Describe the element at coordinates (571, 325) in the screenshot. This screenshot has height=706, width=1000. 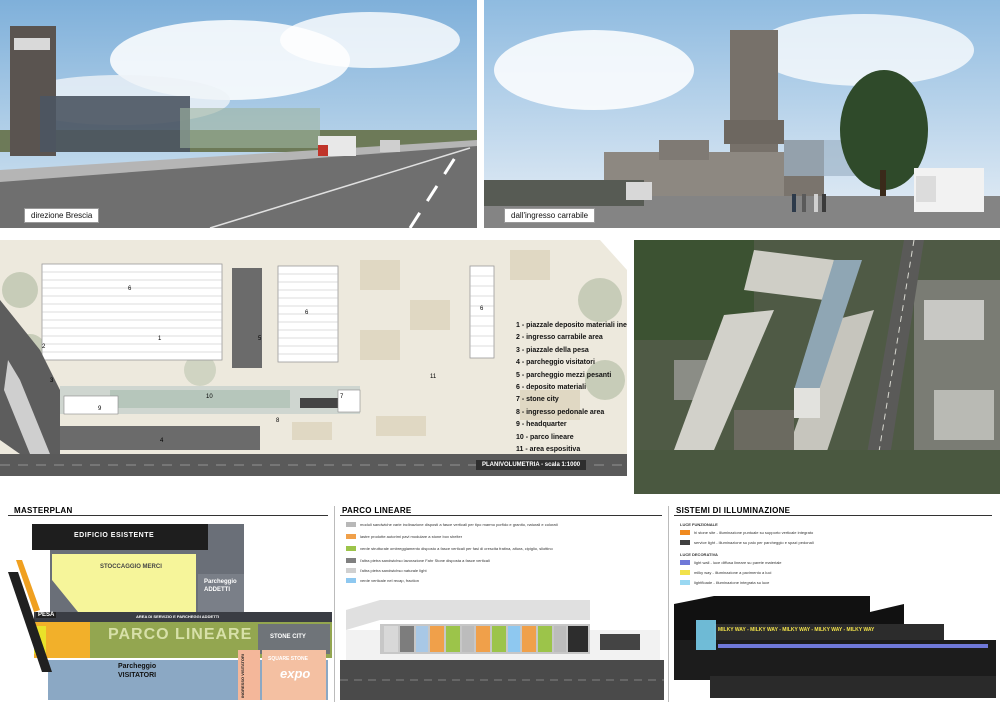
I see `legend-item: 1 - piazzale deposito materiali inerti` at that location.